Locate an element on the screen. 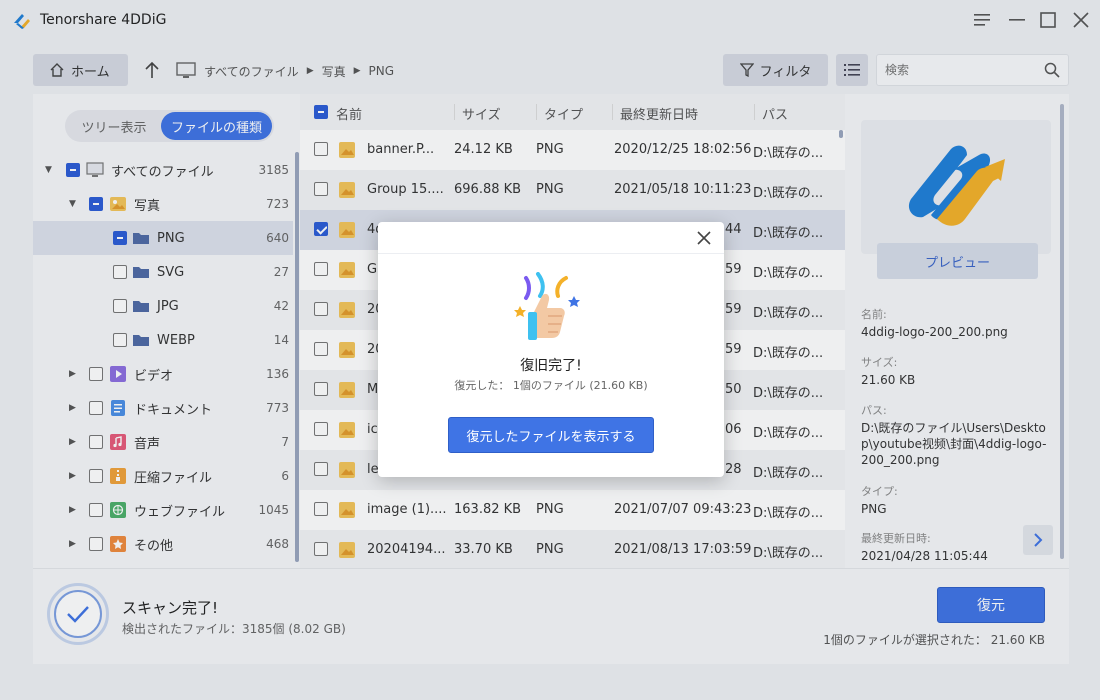 This screenshot has height=700, width=1100. dialog-title: 復旧完了! is located at coordinates (551, 366).